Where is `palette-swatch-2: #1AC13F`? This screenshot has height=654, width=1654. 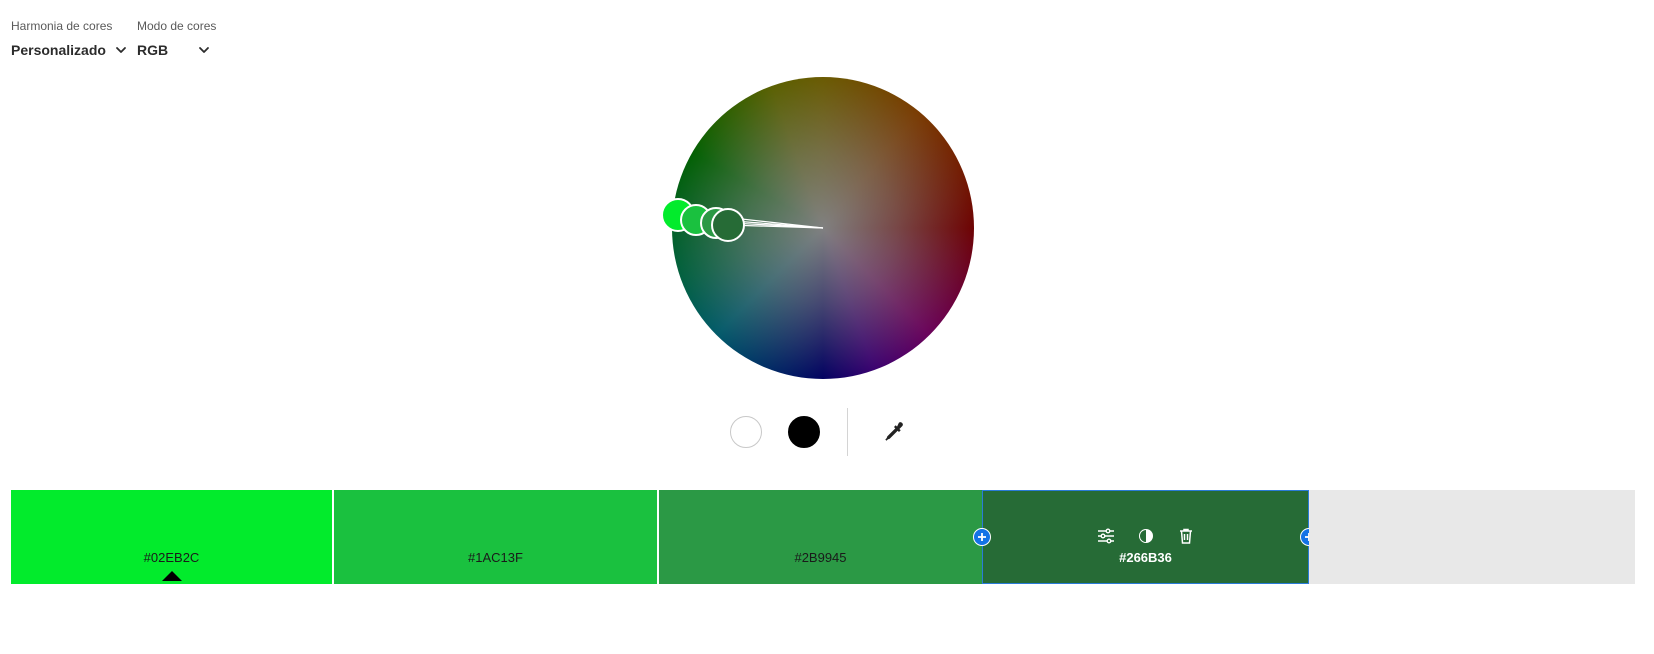
palette-swatch-2: #1AC13F is located at coordinates (496, 537).